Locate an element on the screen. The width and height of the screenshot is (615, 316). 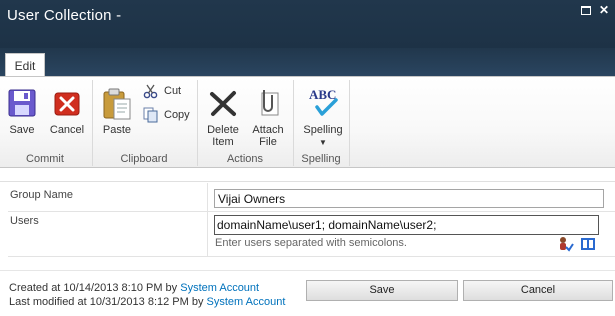
ribbon-cancel-button: Cancel is located at coordinates (67, 116).